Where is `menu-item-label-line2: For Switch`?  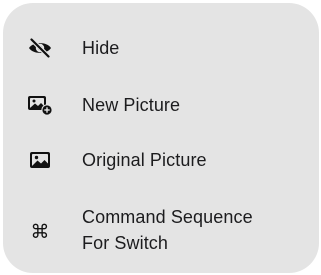 menu-item-label-line2: For Switch is located at coordinates (125, 243).